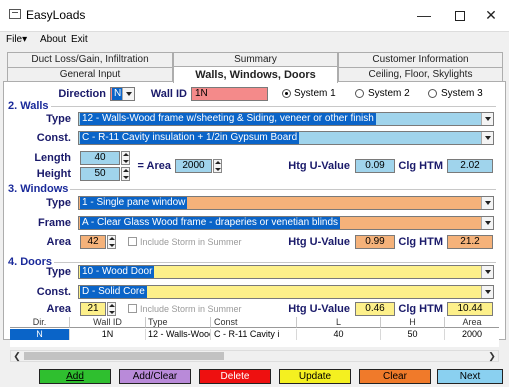 The width and height of the screenshot is (509, 387). Describe the element at coordinates (58, 203) in the screenshot. I see `windows-type-label: Type` at that location.